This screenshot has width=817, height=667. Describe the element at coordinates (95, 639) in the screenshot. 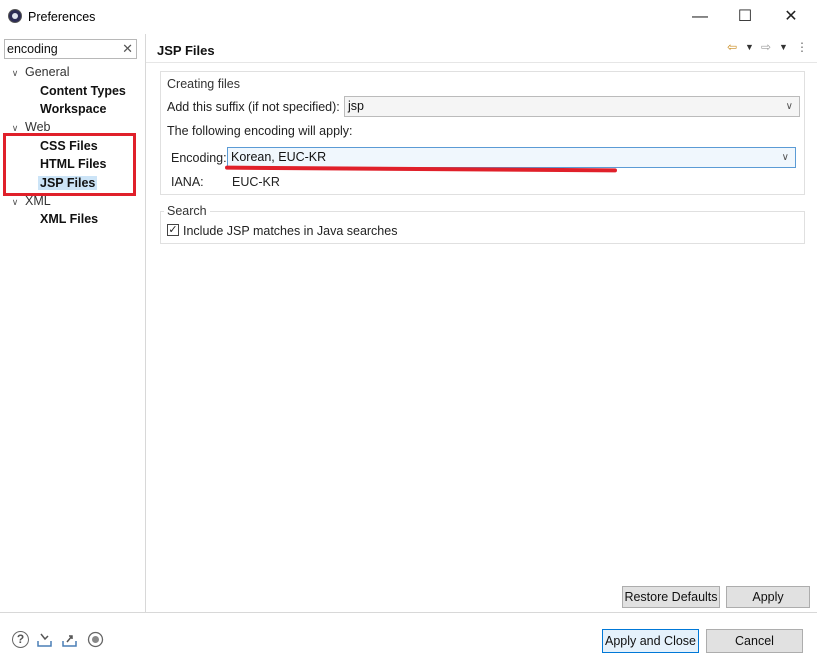

I see `record-icon` at that location.